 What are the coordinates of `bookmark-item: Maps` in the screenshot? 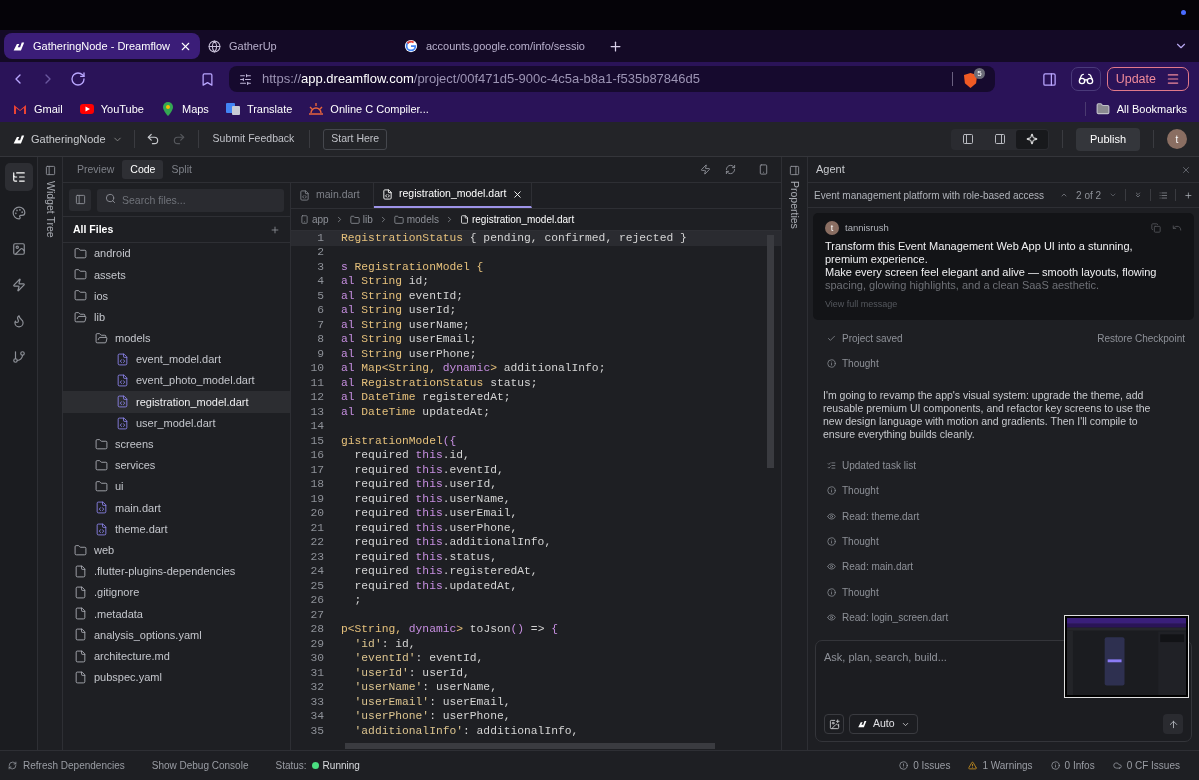 It's located at (184, 109).